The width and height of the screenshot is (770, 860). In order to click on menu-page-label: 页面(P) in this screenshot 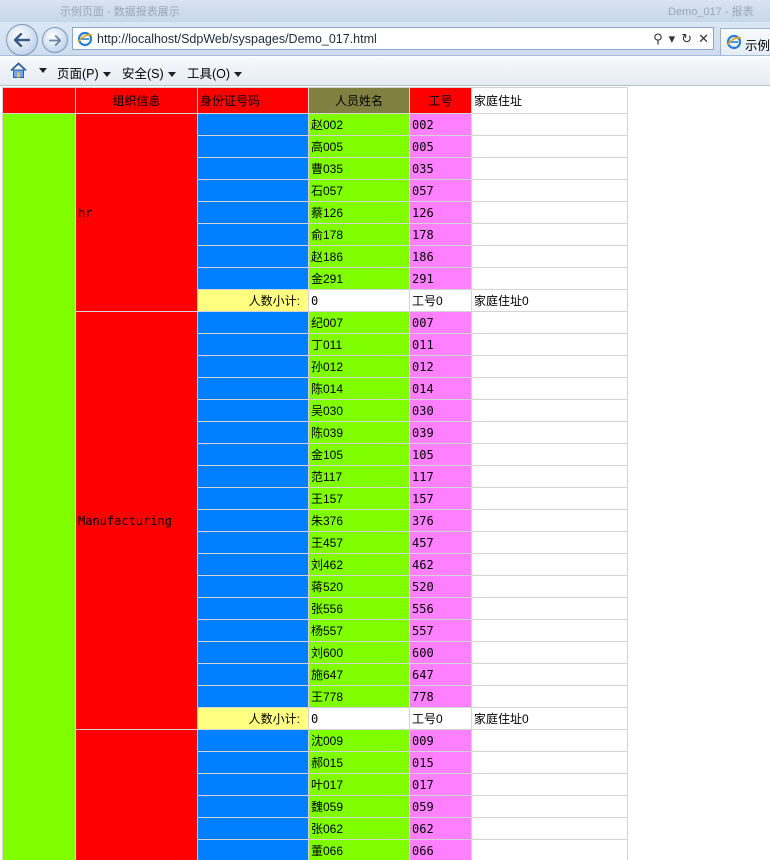, I will do `click(78, 74)`.